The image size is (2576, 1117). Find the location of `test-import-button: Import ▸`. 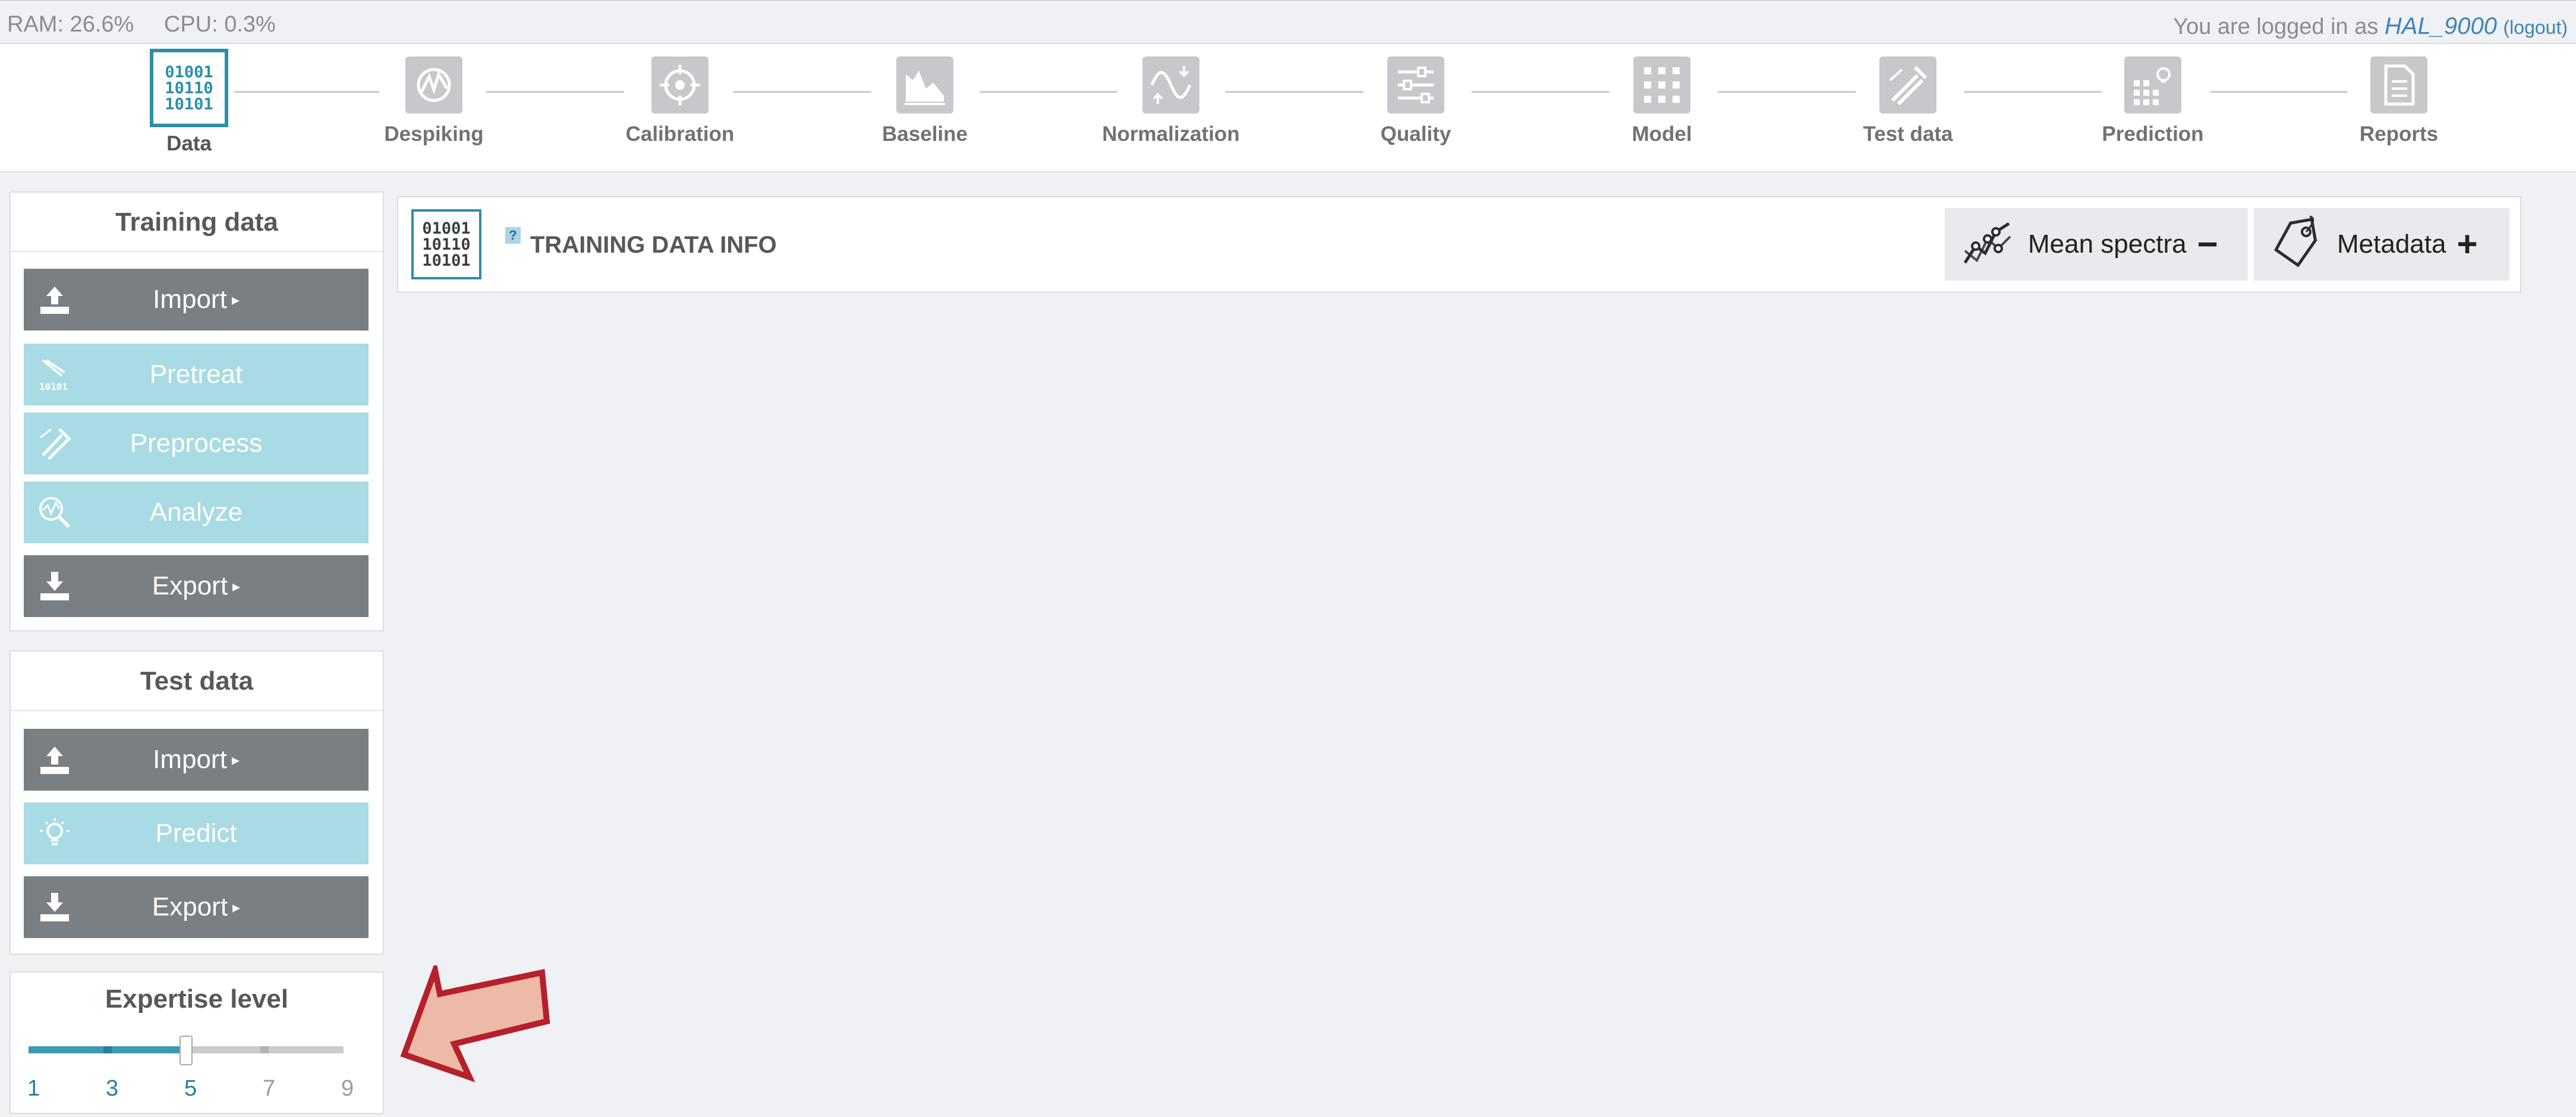

test-import-button: Import ▸ is located at coordinates (196, 760).